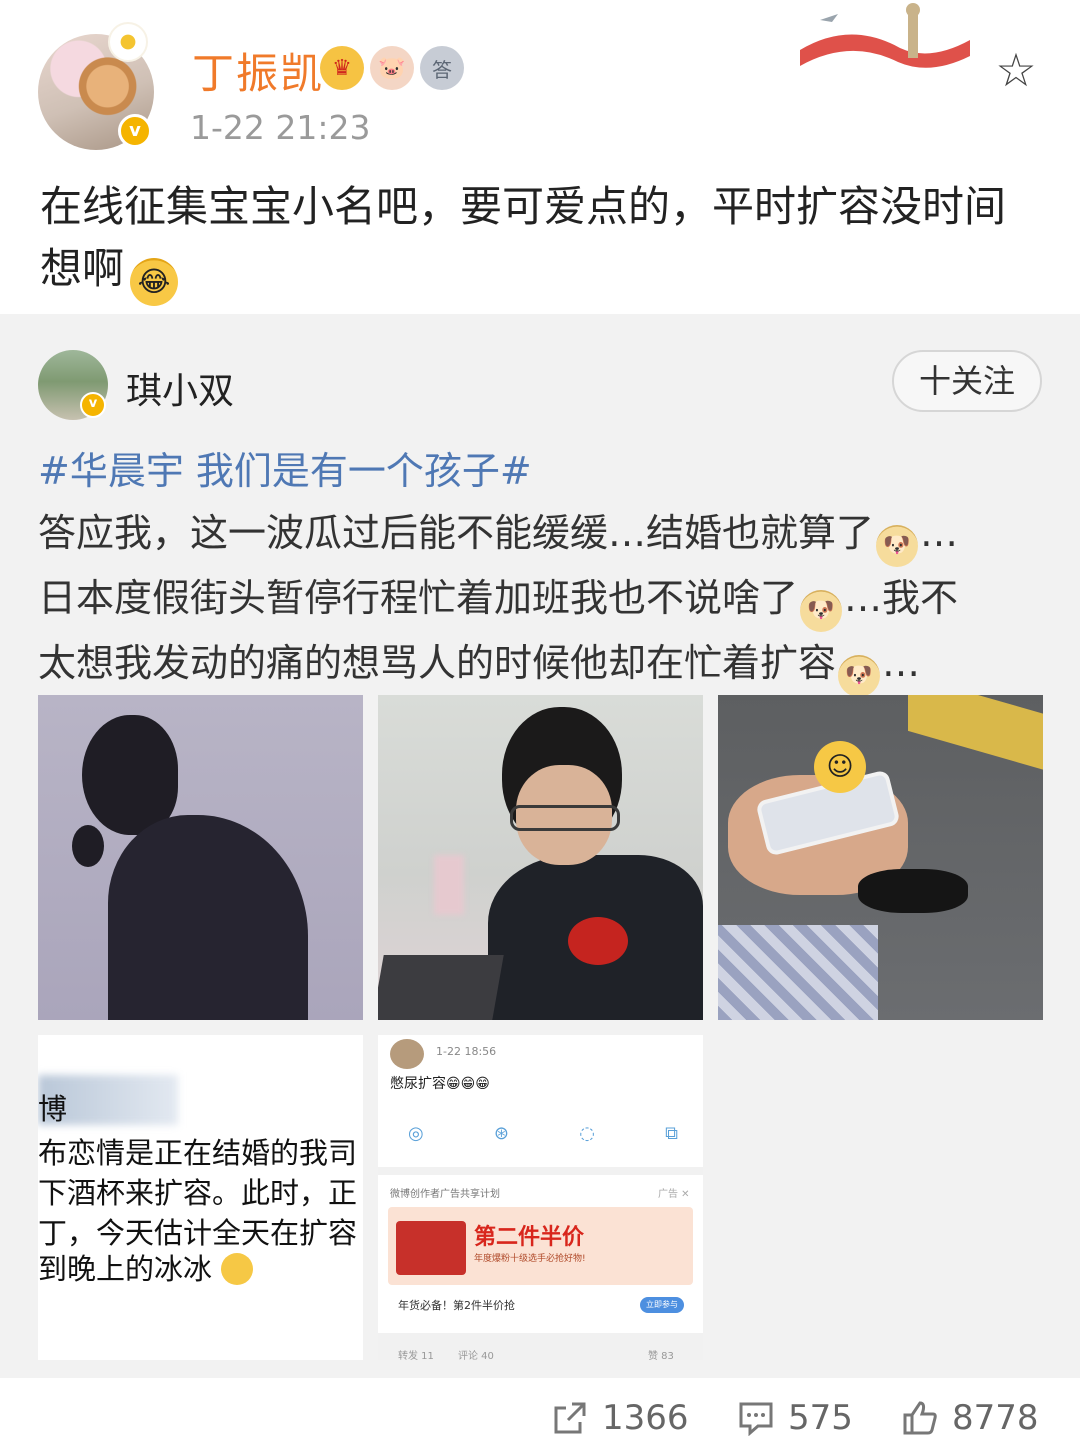 The width and height of the screenshot is (1080, 1456). Describe the element at coordinates (198, 1233) in the screenshot. I see `screenshot-line-3: 丁，今天估计全天在扩容` at that location.